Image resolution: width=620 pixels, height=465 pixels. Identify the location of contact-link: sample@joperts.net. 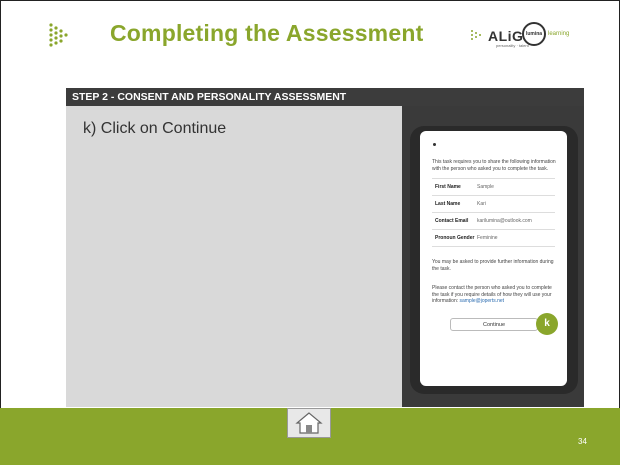
(482, 301).